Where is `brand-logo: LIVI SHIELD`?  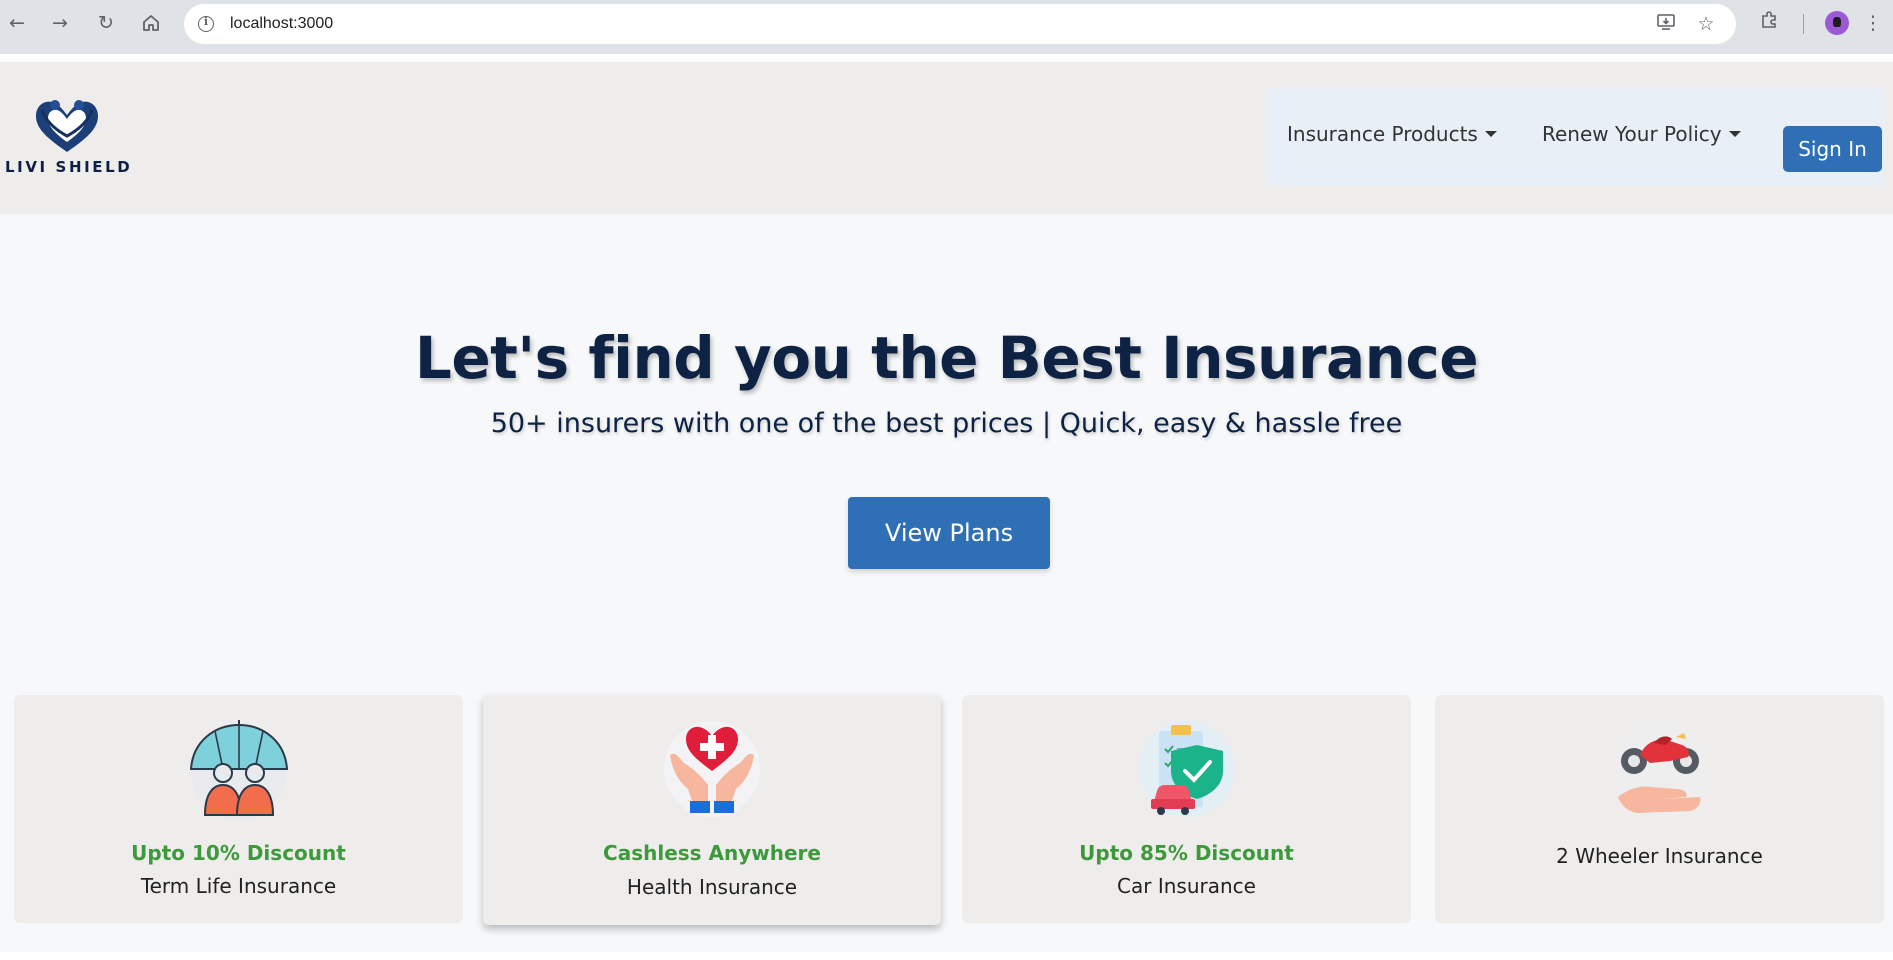
brand-logo: LIVI SHIELD is located at coordinates (70, 136).